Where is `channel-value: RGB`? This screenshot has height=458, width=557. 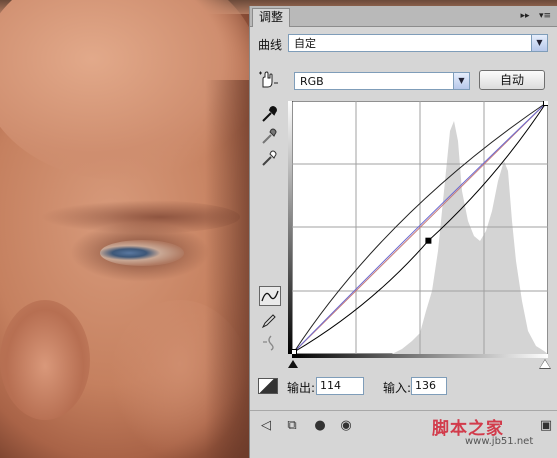 channel-value: RGB is located at coordinates (312, 81).